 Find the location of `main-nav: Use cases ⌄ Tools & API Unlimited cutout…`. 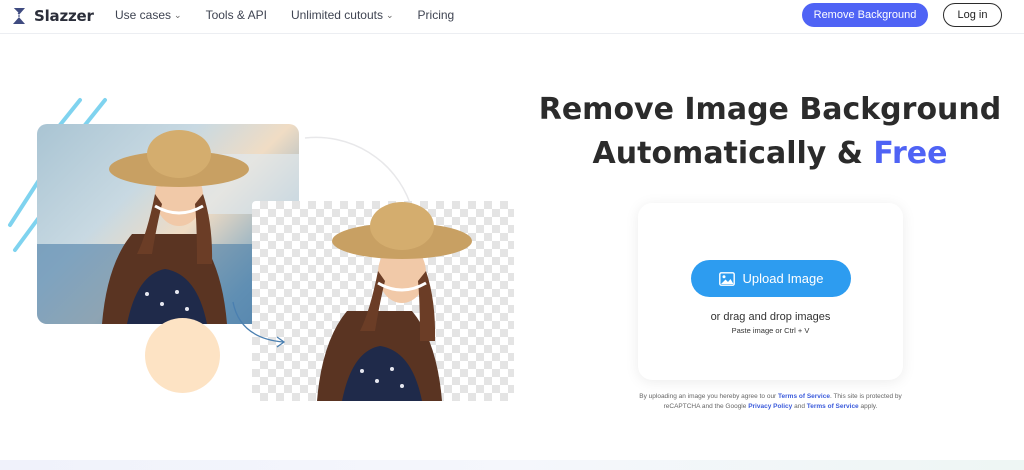

main-nav: Use cases ⌄ Tools & API Unlimited cutout… is located at coordinates (296, 15).